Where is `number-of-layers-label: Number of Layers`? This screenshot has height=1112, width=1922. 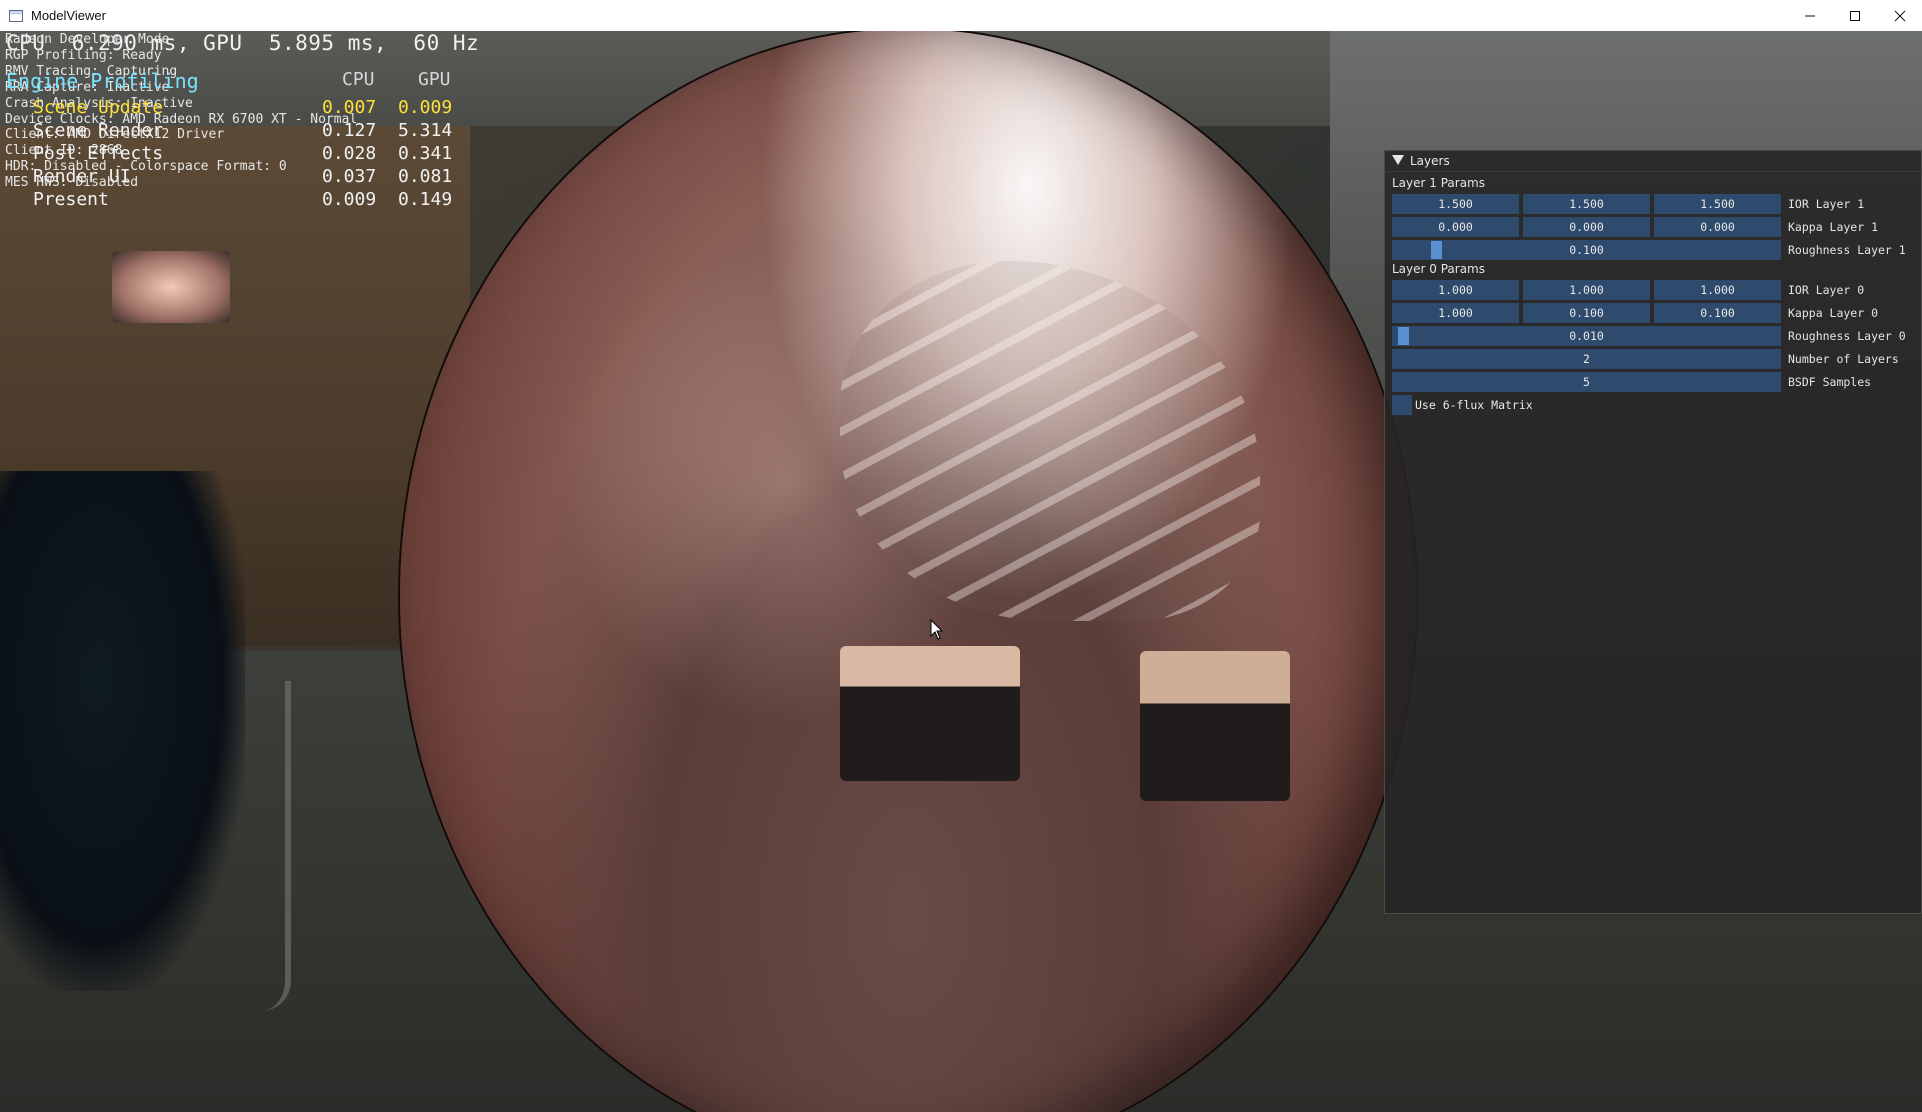
number-of-layers-label: Number of Layers is located at coordinates (1843, 359).